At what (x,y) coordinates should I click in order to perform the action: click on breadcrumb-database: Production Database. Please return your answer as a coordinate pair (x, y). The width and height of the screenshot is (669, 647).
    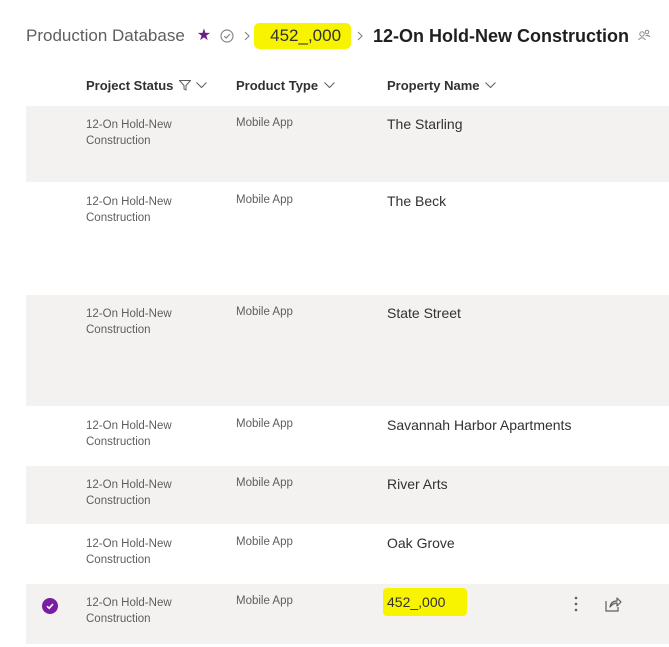
    Looking at the image, I should click on (105, 36).